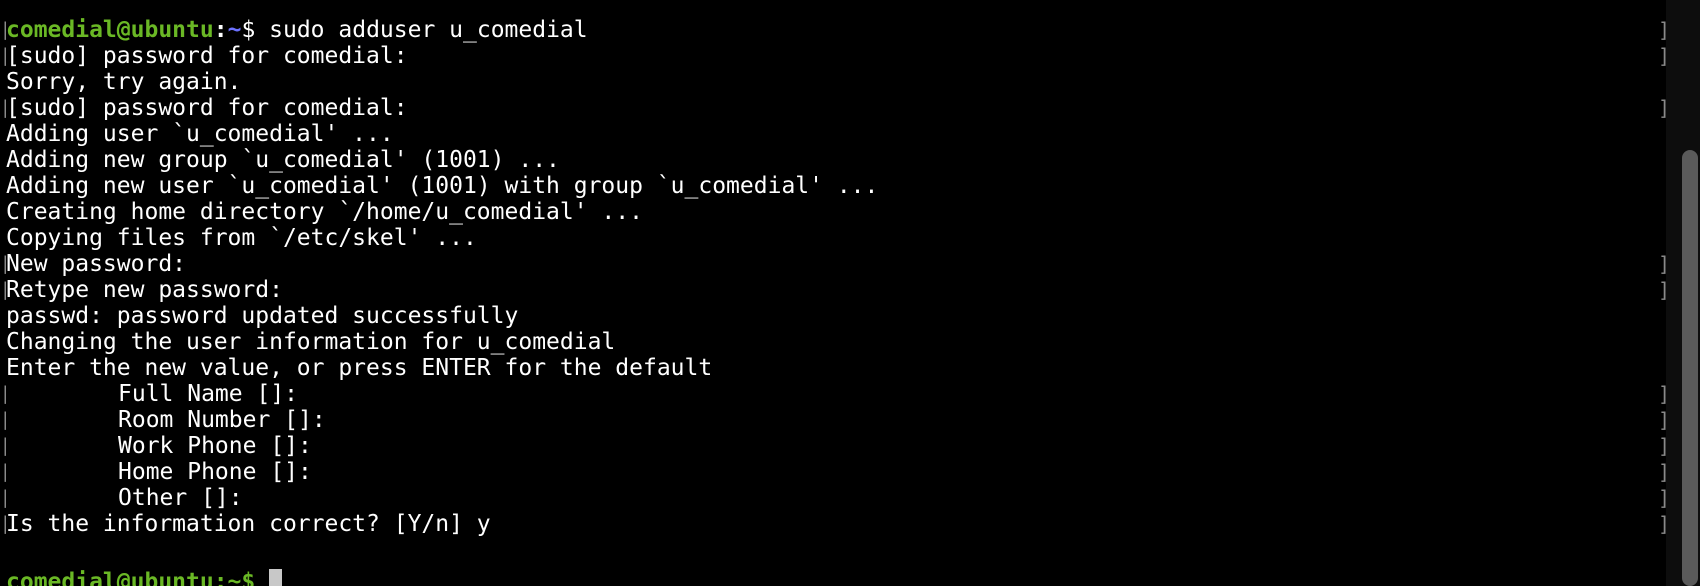 The height and width of the screenshot is (586, 1700). I want to click on output-line: [ Room Number []: ], so click(833, 420).